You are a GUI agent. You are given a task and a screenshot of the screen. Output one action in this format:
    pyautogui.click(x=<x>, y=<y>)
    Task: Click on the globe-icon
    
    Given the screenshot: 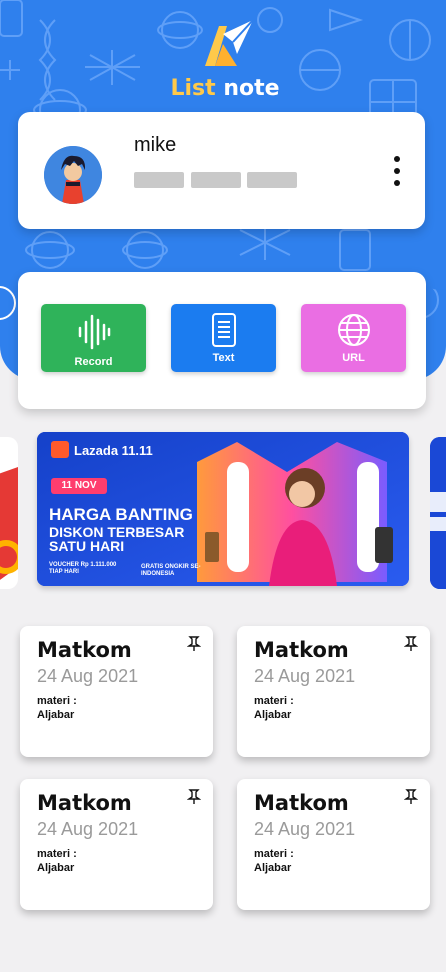 What is the action you would take?
    pyautogui.click(x=353, y=330)
    